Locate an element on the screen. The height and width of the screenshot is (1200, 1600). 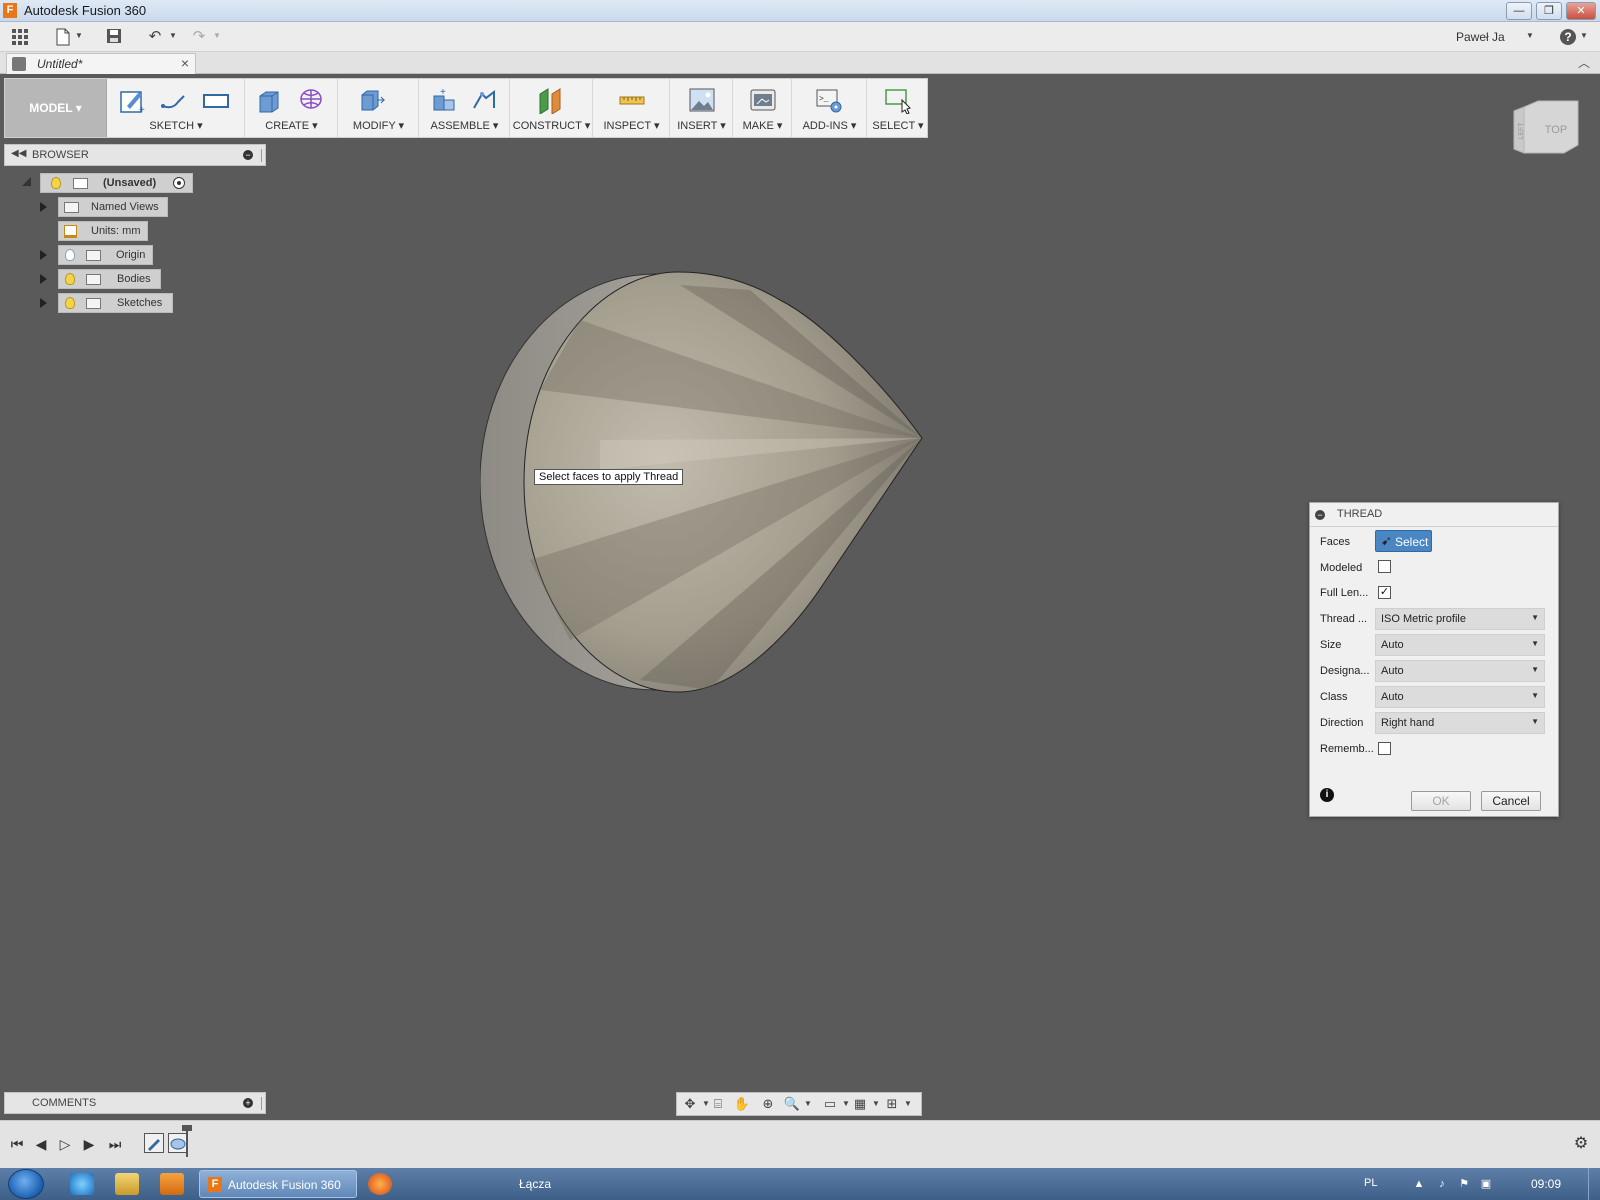
add-comment-icon: + is located at coordinates (248, 1103).